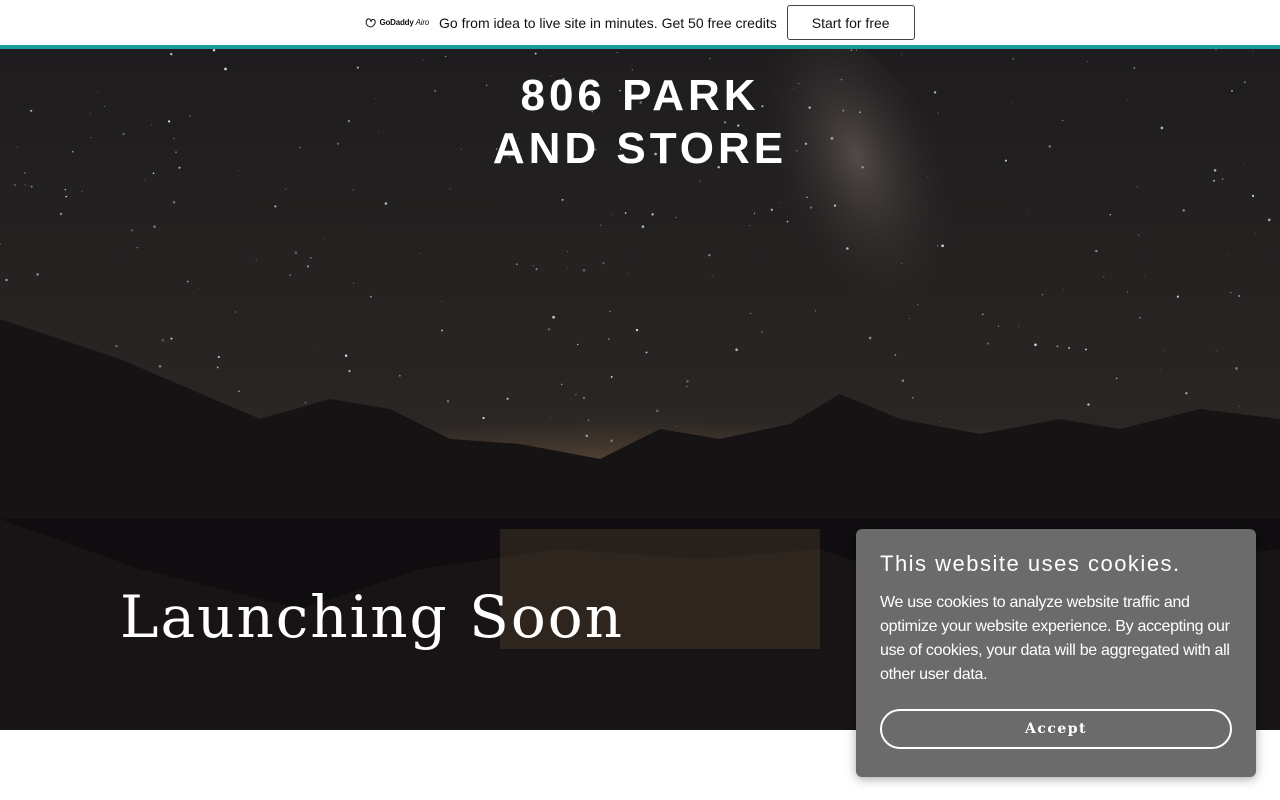  I want to click on godaddy-airo-logo: GoDaddy Airo, so click(397, 23).